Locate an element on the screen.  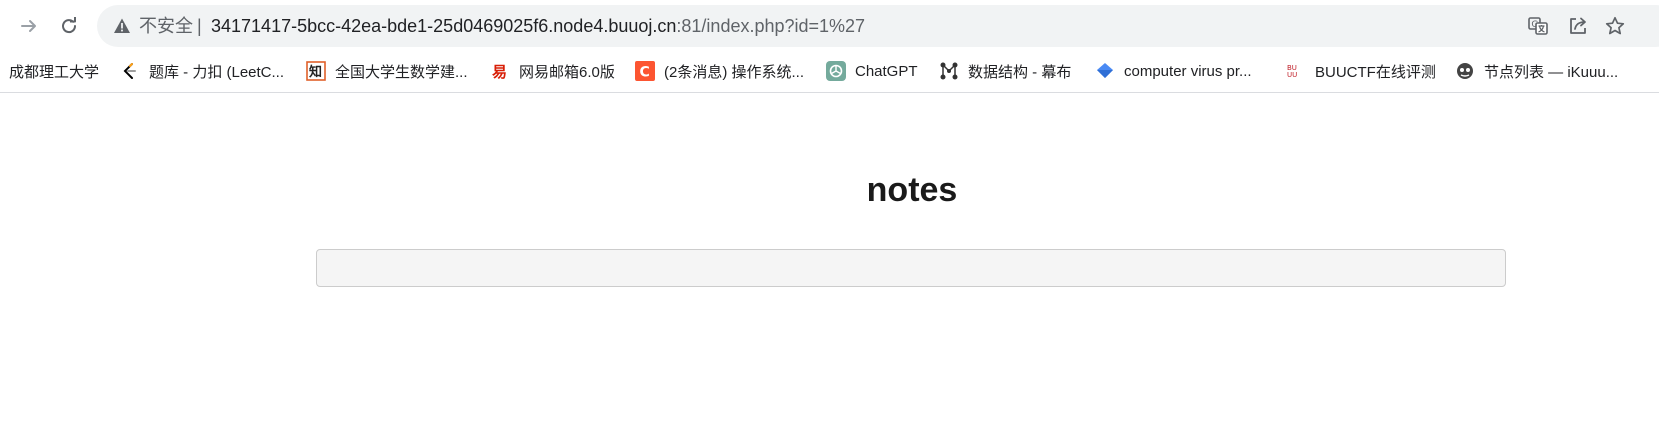
reload-button is located at coordinates (69, 26).